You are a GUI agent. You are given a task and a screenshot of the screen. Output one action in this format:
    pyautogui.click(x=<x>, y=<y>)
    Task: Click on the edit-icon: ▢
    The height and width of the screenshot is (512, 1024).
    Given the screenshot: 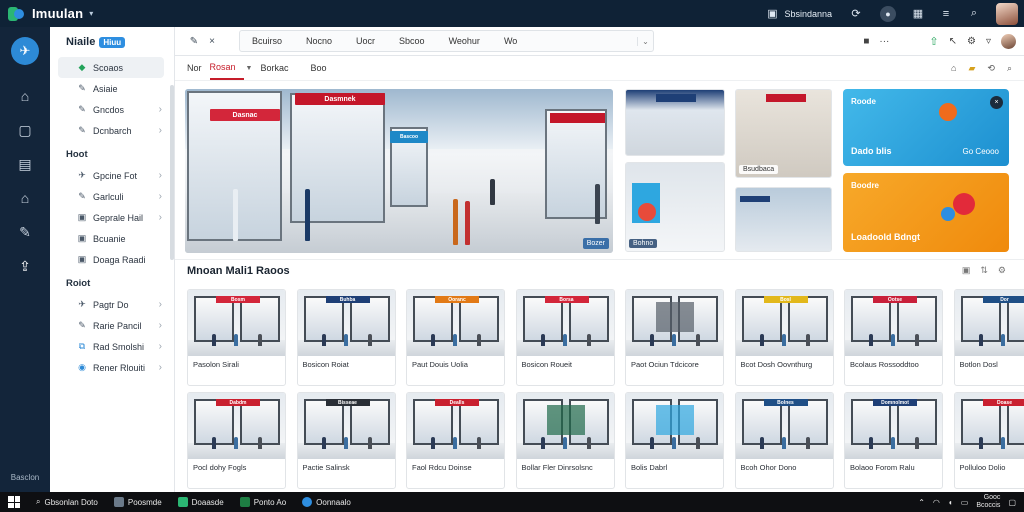 What is the action you would take?
    pyautogui.click(x=25, y=130)
    